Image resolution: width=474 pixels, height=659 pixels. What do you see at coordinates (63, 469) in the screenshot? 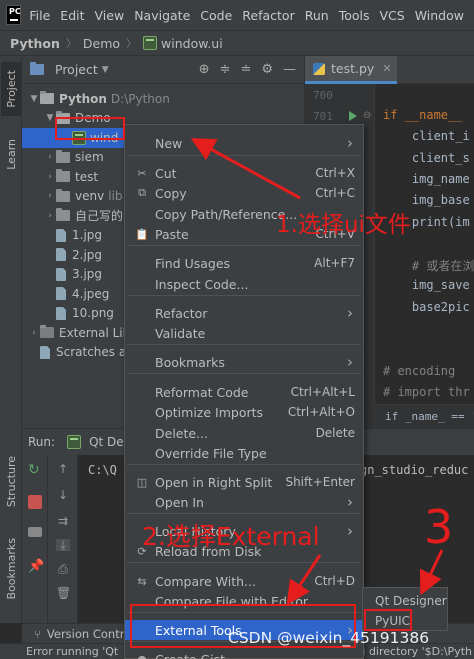
I see `arrow-up-icon: ↑` at bounding box center [63, 469].